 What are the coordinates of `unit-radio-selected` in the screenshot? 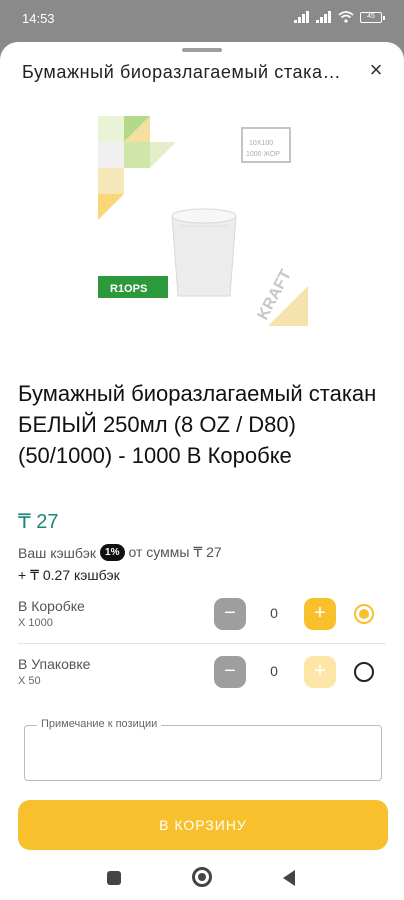 It's located at (364, 614).